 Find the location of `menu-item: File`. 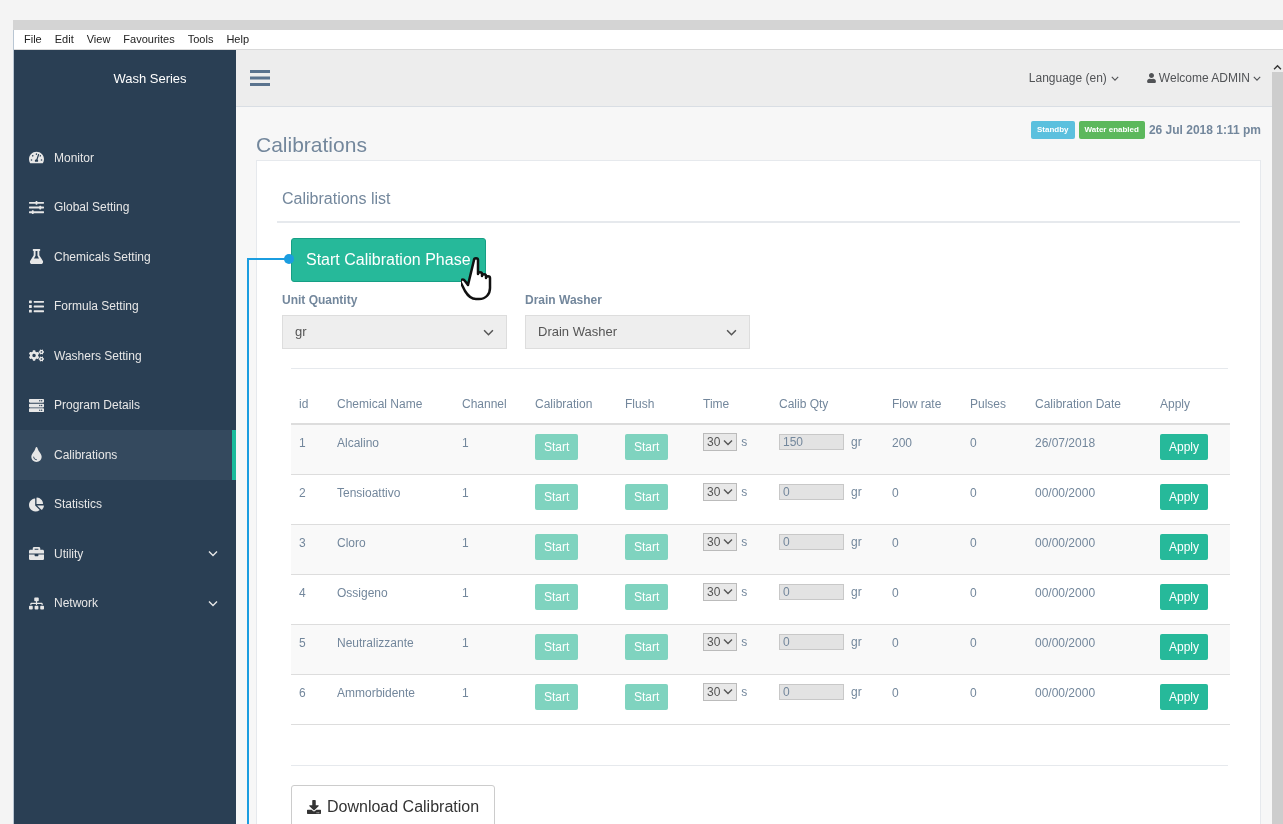

menu-item: File is located at coordinates (33, 39).